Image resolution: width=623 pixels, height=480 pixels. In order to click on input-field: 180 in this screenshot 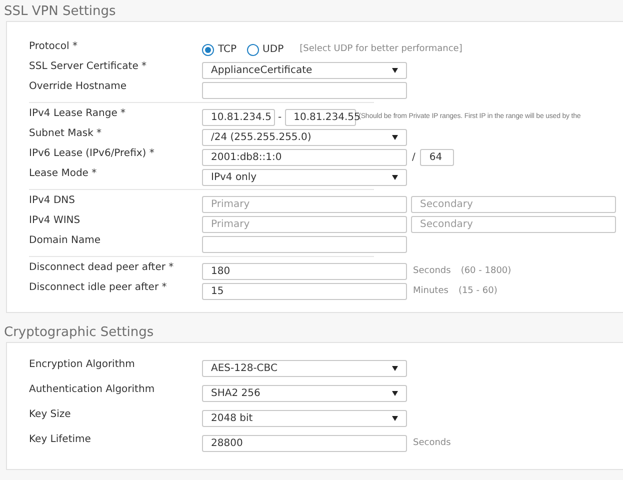, I will do `click(304, 271)`.